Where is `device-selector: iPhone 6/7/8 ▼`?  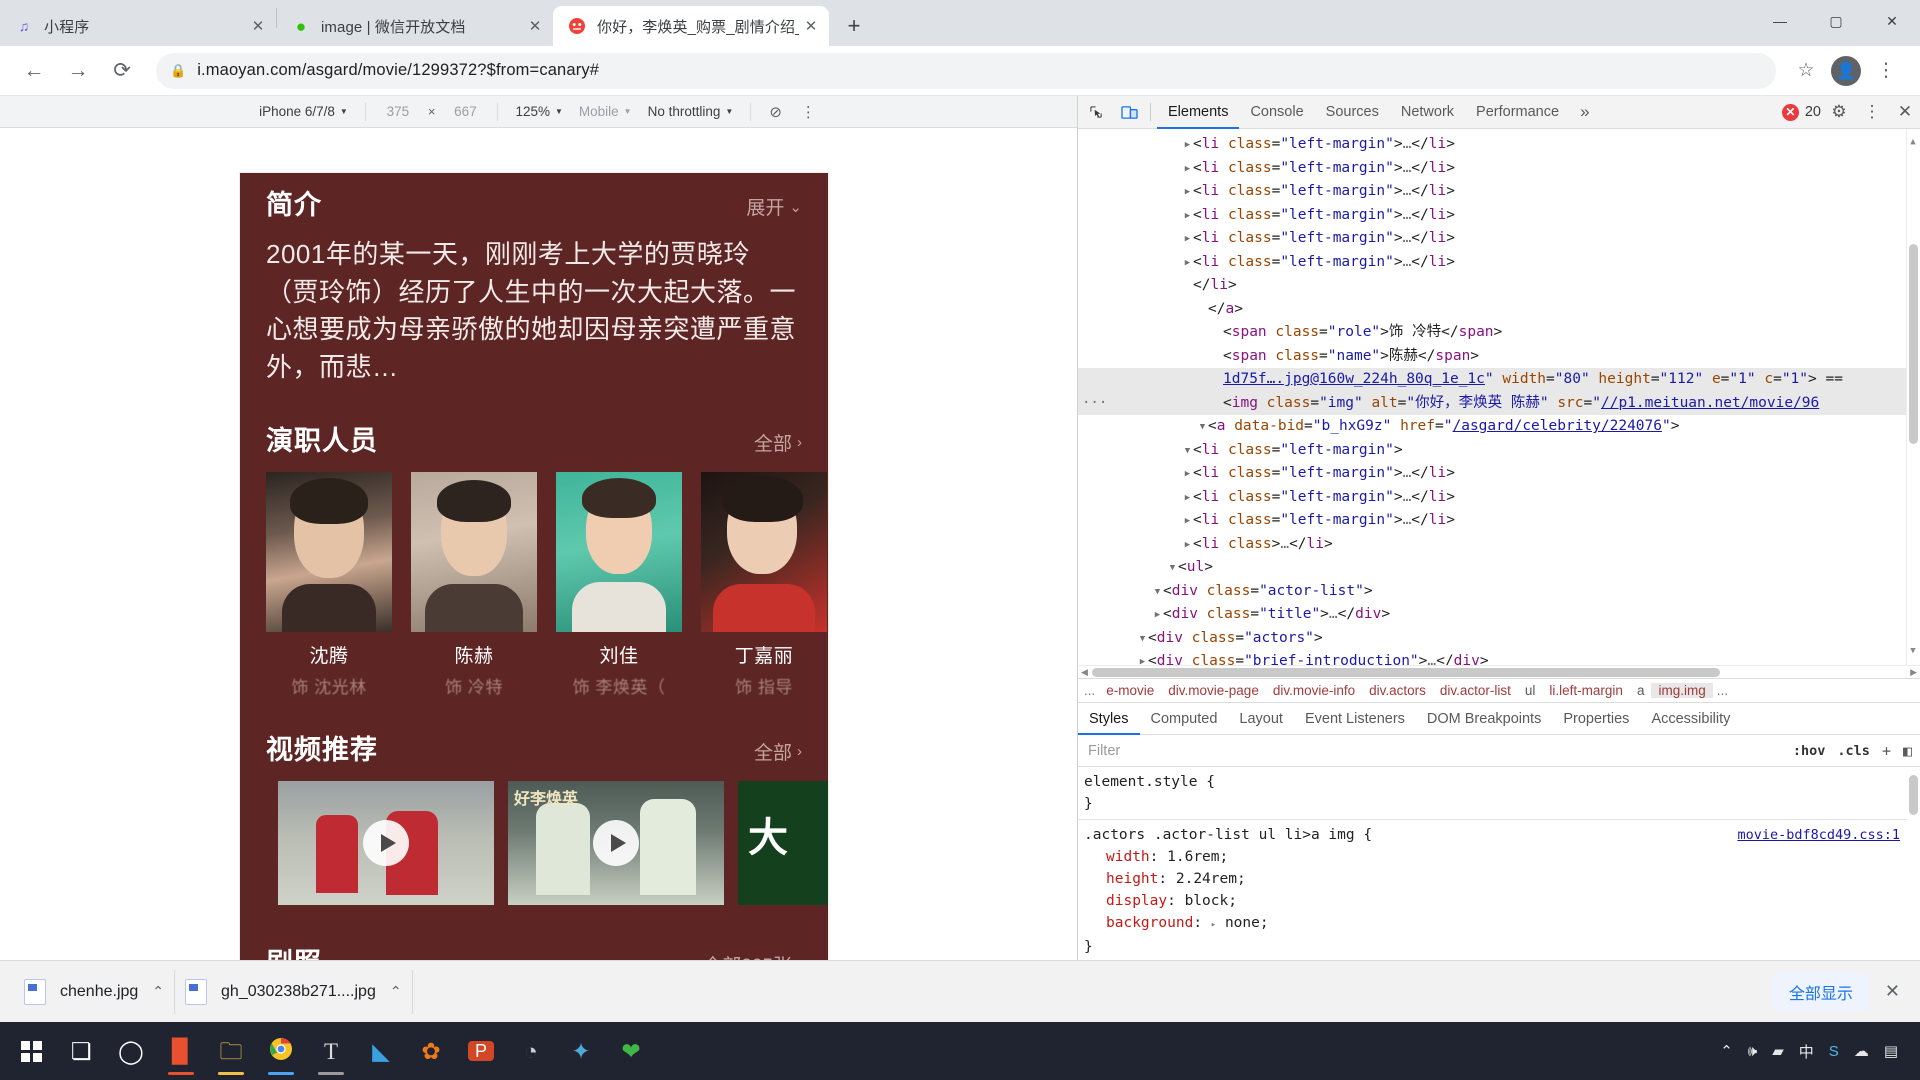 device-selector: iPhone 6/7/8 ▼ is located at coordinates (303, 111).